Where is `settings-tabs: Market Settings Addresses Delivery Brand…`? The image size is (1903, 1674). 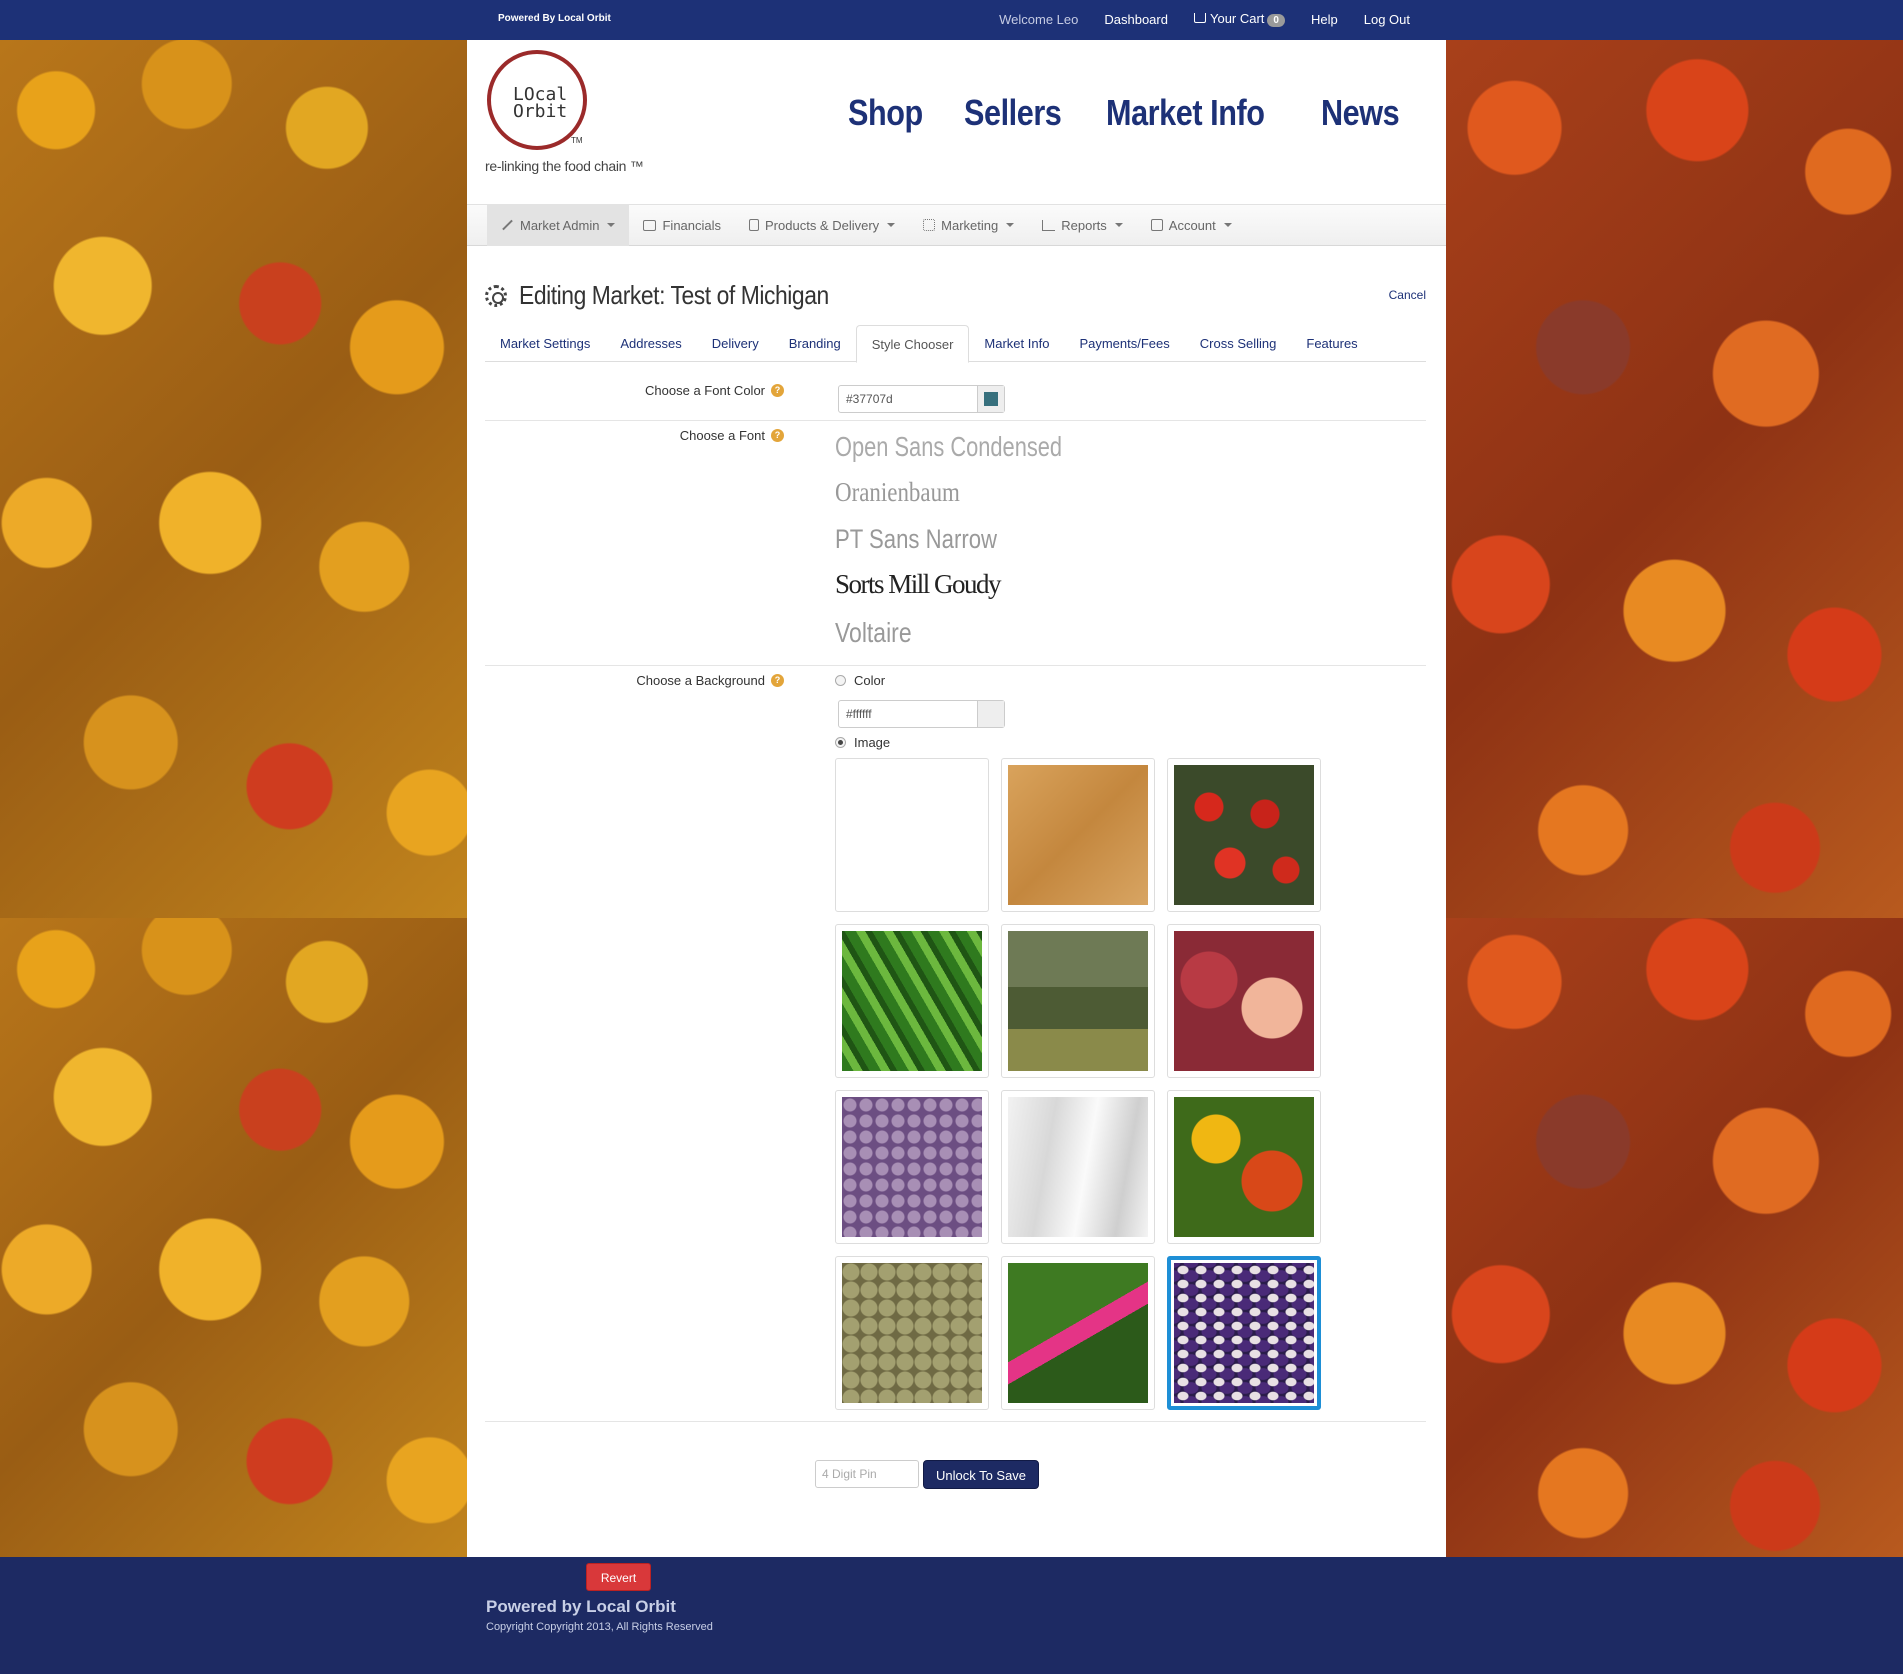 settings-tabs: Market Settings Addresses Delivery Brand… is located at coordinates (955, 344).